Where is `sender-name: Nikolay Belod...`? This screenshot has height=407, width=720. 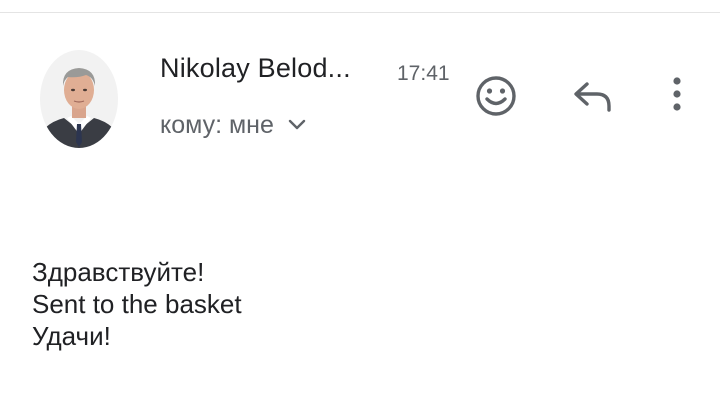 sender-name: Nikolay Belod... is located at coordinates (255, 68).